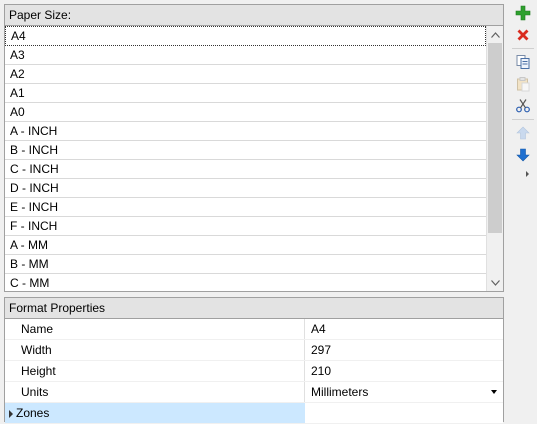  I want to click on add-icon, so click(523, 14).